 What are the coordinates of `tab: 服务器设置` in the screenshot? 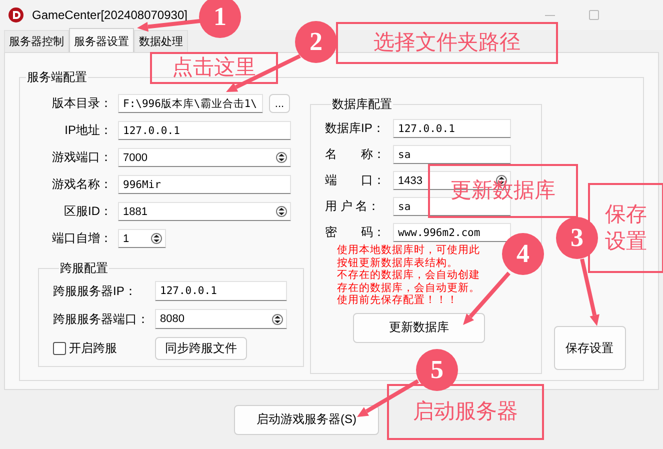 It's located at (101, 40).